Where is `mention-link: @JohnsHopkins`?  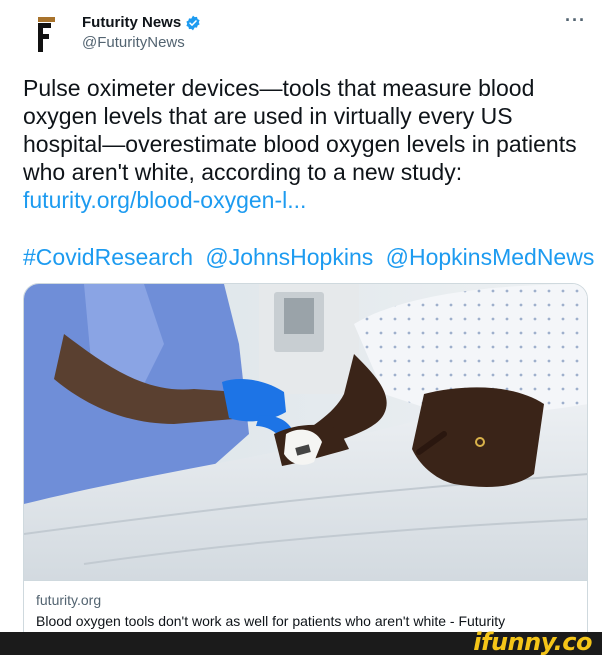
mention-link: @JohnsHopkins is located at coordinates (289, 257).